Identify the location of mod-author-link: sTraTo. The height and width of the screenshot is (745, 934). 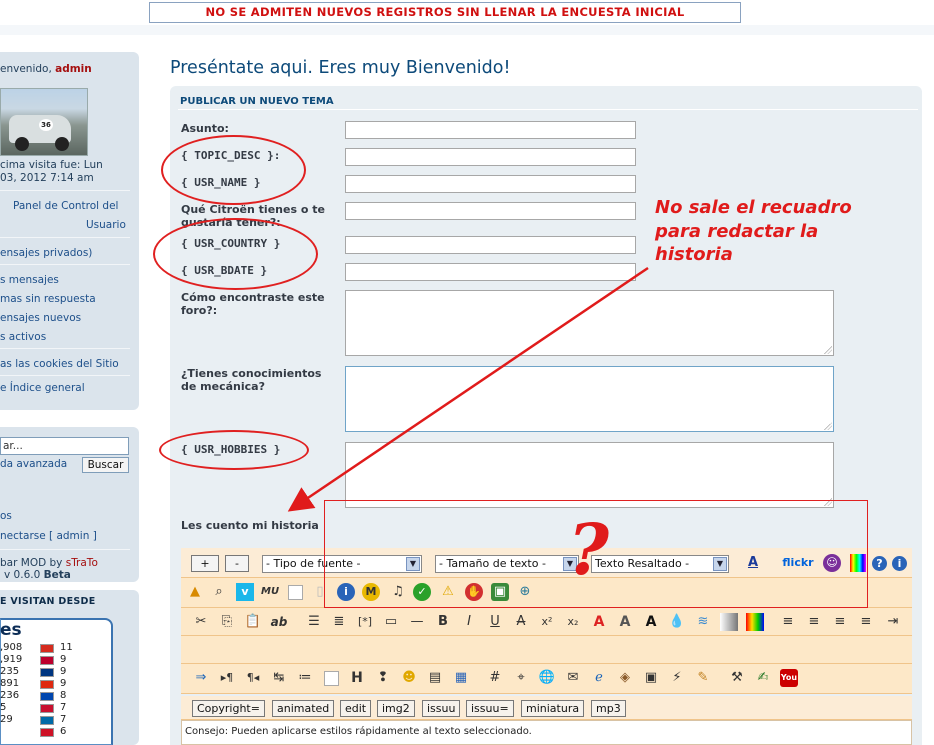
(82, 563).